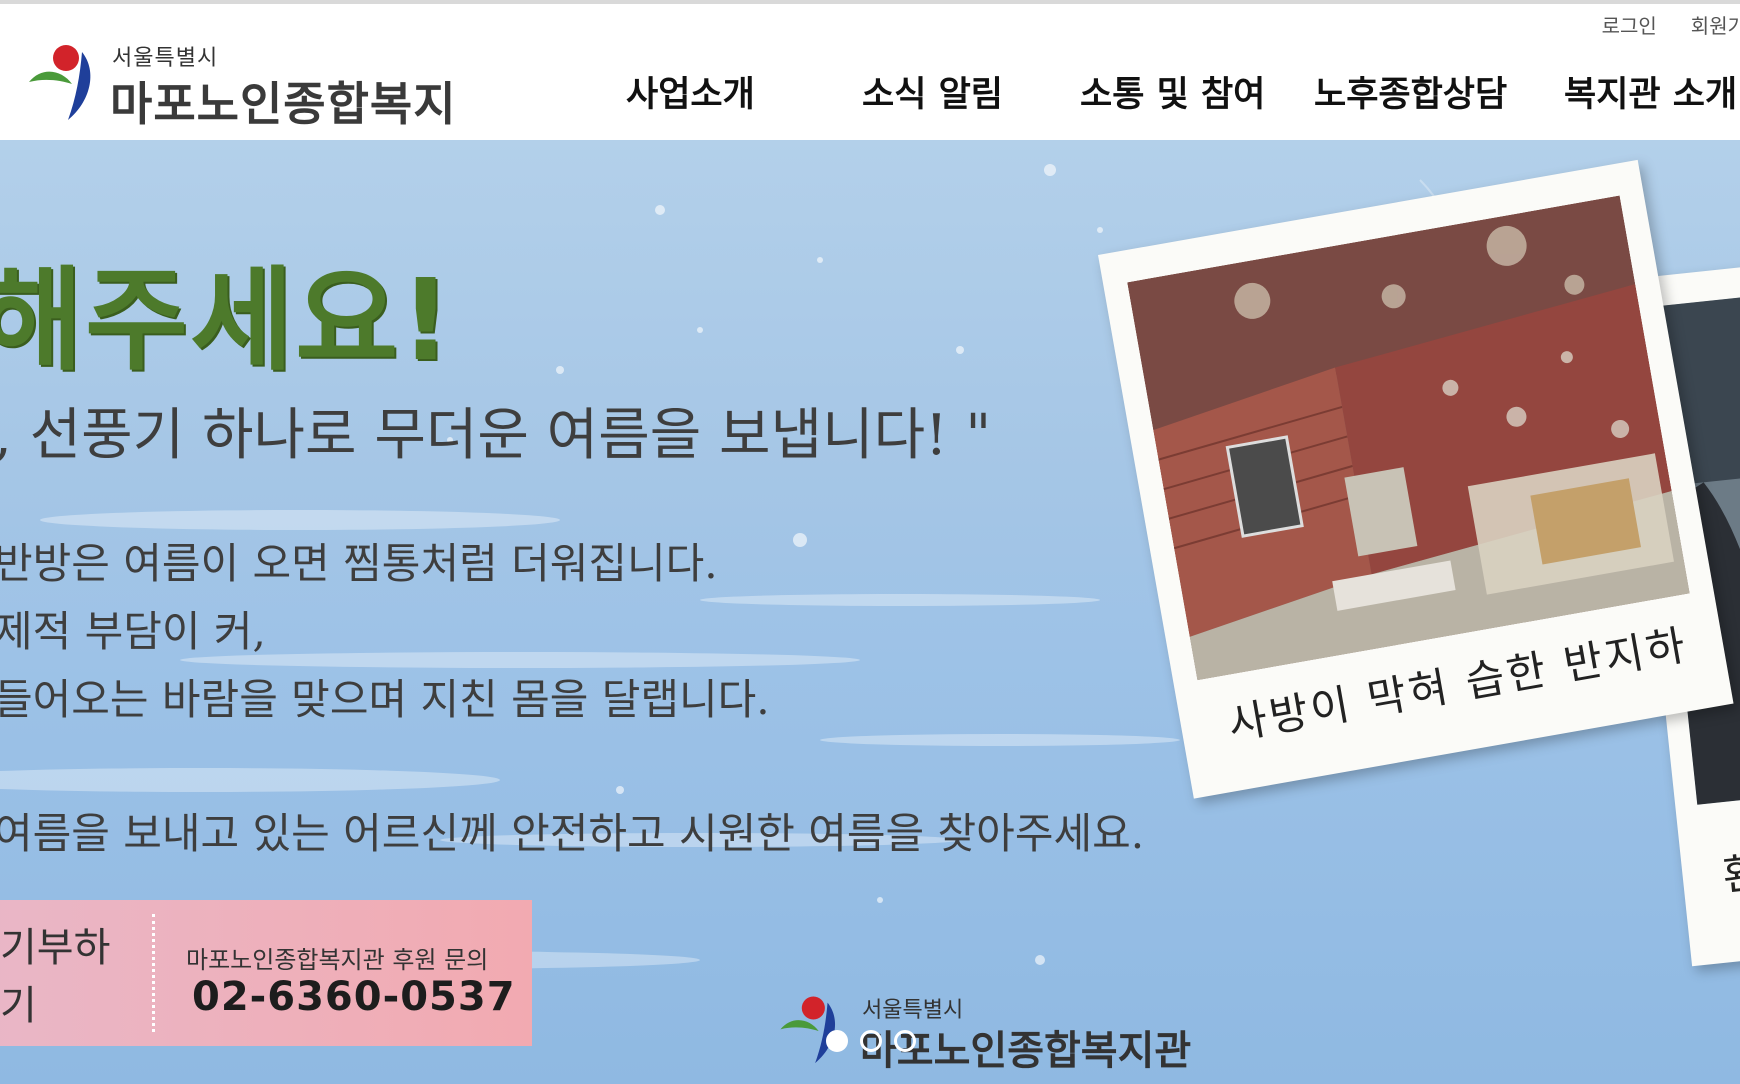 The width and height of the screenshot is (1740, 1084). I want to click on slider-dots, so click(871, 1041).